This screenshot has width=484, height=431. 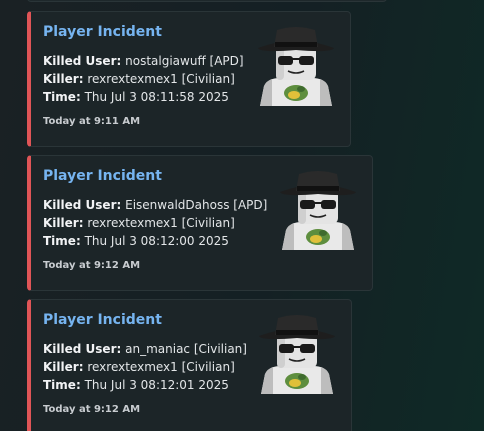 I want to click on time-field: Time: Thu Jul 3 08:12:01 2025, so click(x=136, y=385).